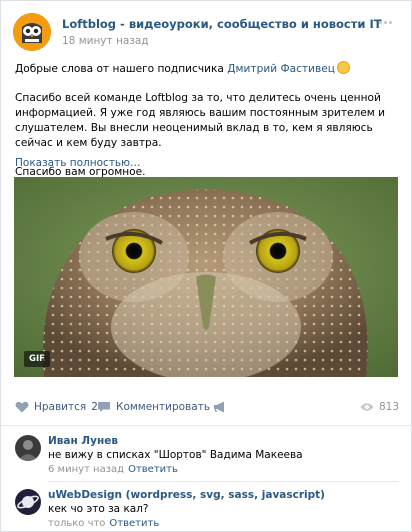 The height and width of the screenshot is (532, 412). I want to click on like-button: Нравится 2, so click(56, 407).